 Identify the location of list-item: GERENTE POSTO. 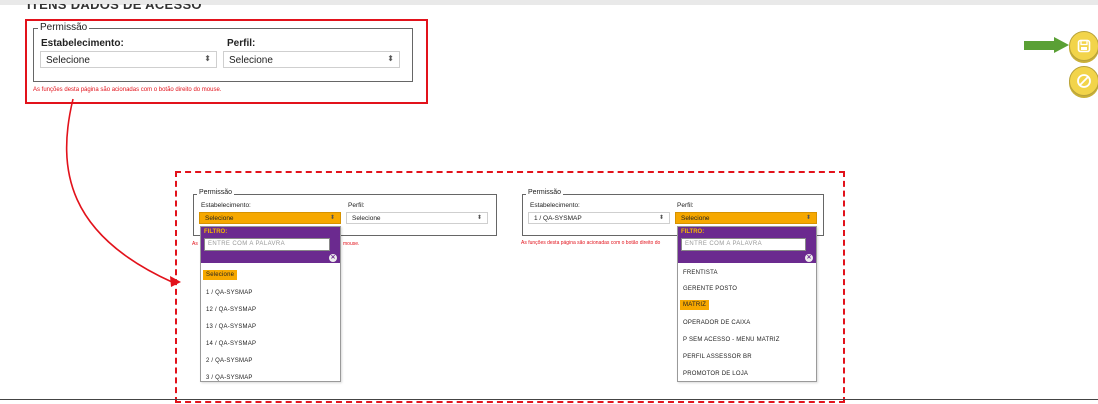
(710, 289).